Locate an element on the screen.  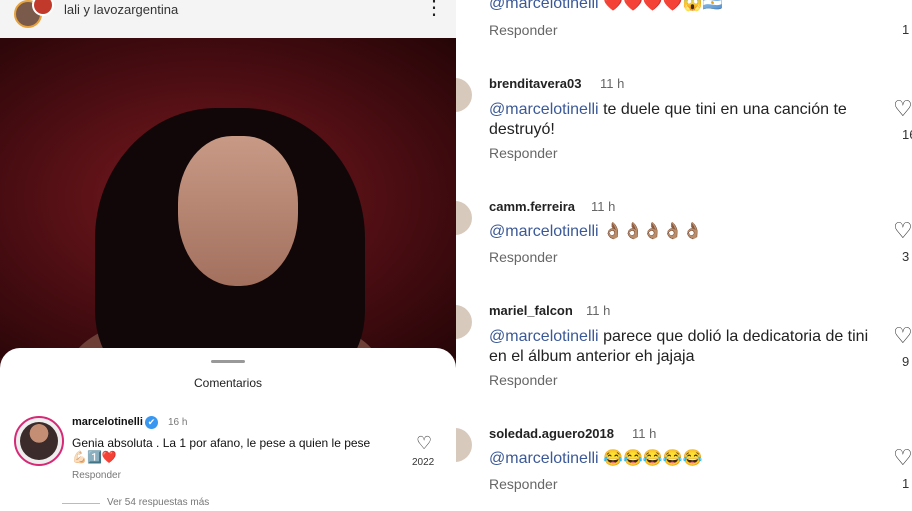
comment-username: soledad.aguero2018 is located at coordinates (551, 433).